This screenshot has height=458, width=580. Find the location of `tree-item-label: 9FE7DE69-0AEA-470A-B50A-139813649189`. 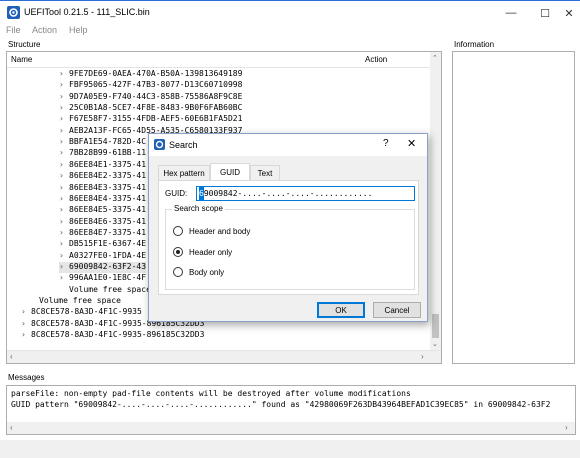

tree-item-label: 9FE7DE69-0AEA-470A-B50A-139813649189 is located at coordinates (156, 73).